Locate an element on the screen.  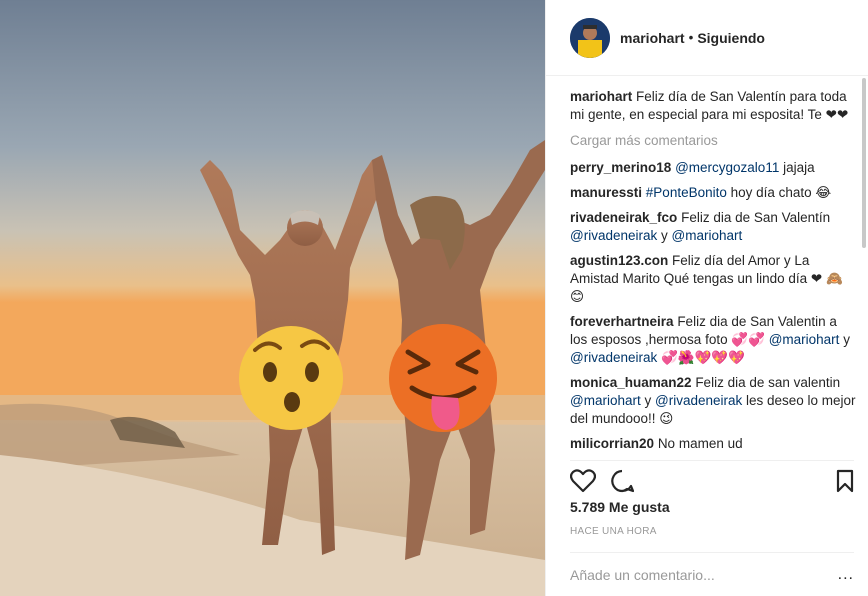
comment-username: agustin123.con is located at coordinates (619, 260).